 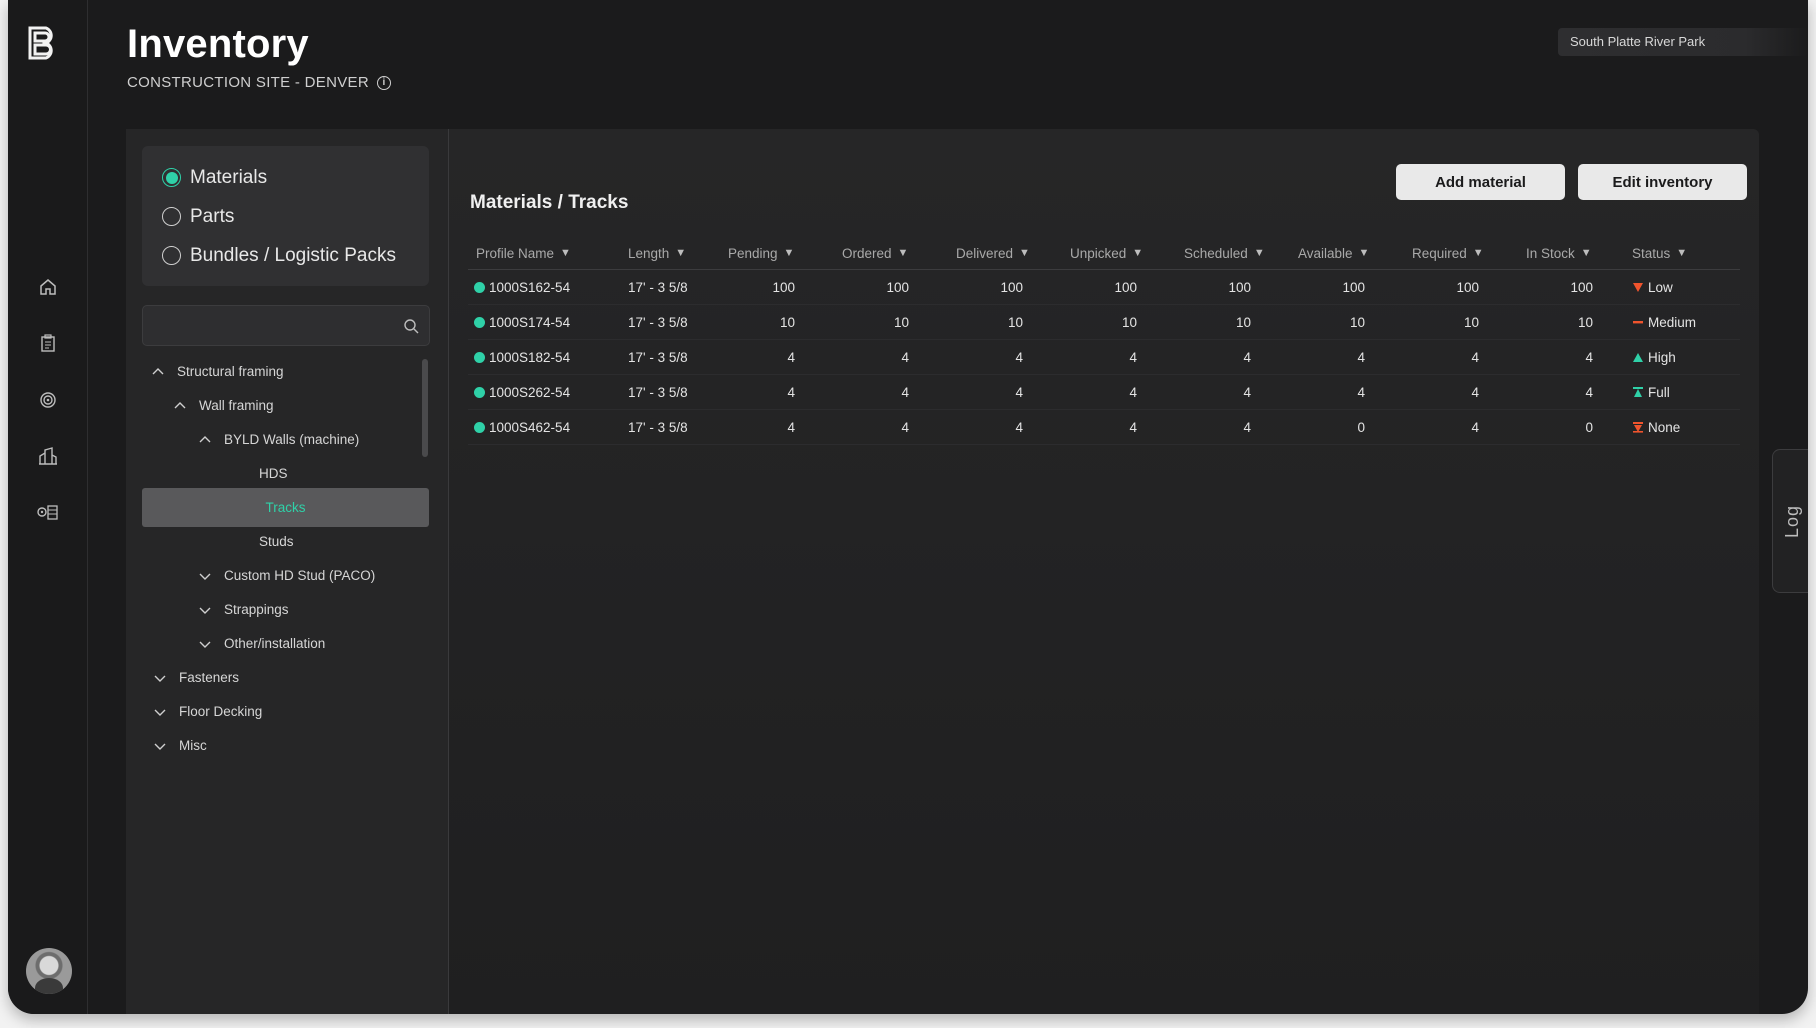 What do you see at coordinates (1467, 287) in the screenshot?
I see `required-cell: 100` at bounding box center [1467, 287].